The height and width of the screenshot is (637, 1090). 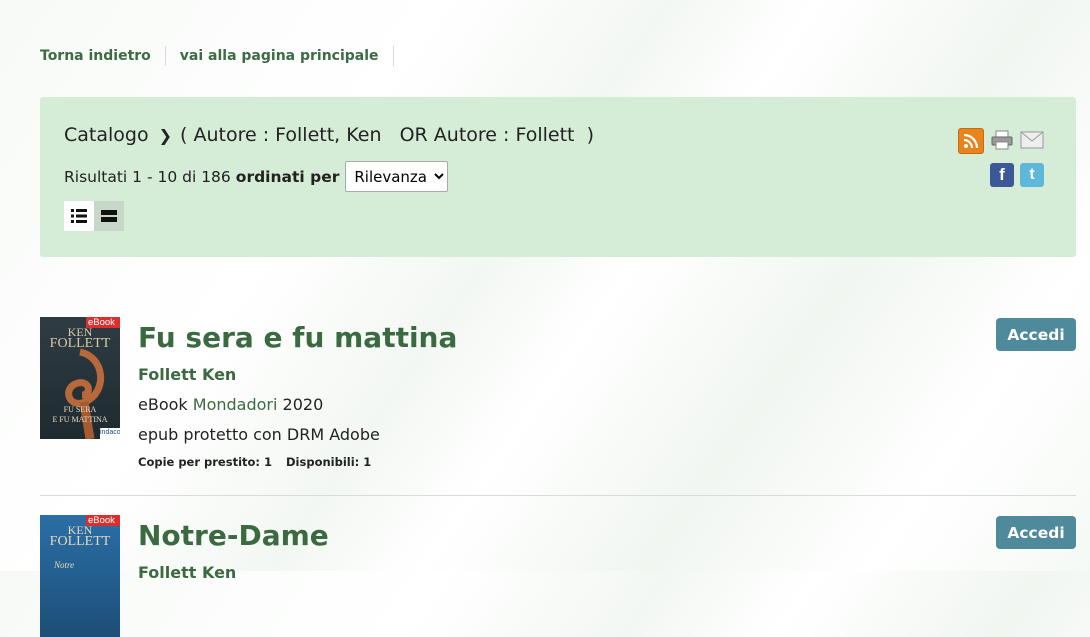 What do you see at coordinates (303, 404) in the screenshot?
I see `book-year: 2020` at bounding box center [303, 404].